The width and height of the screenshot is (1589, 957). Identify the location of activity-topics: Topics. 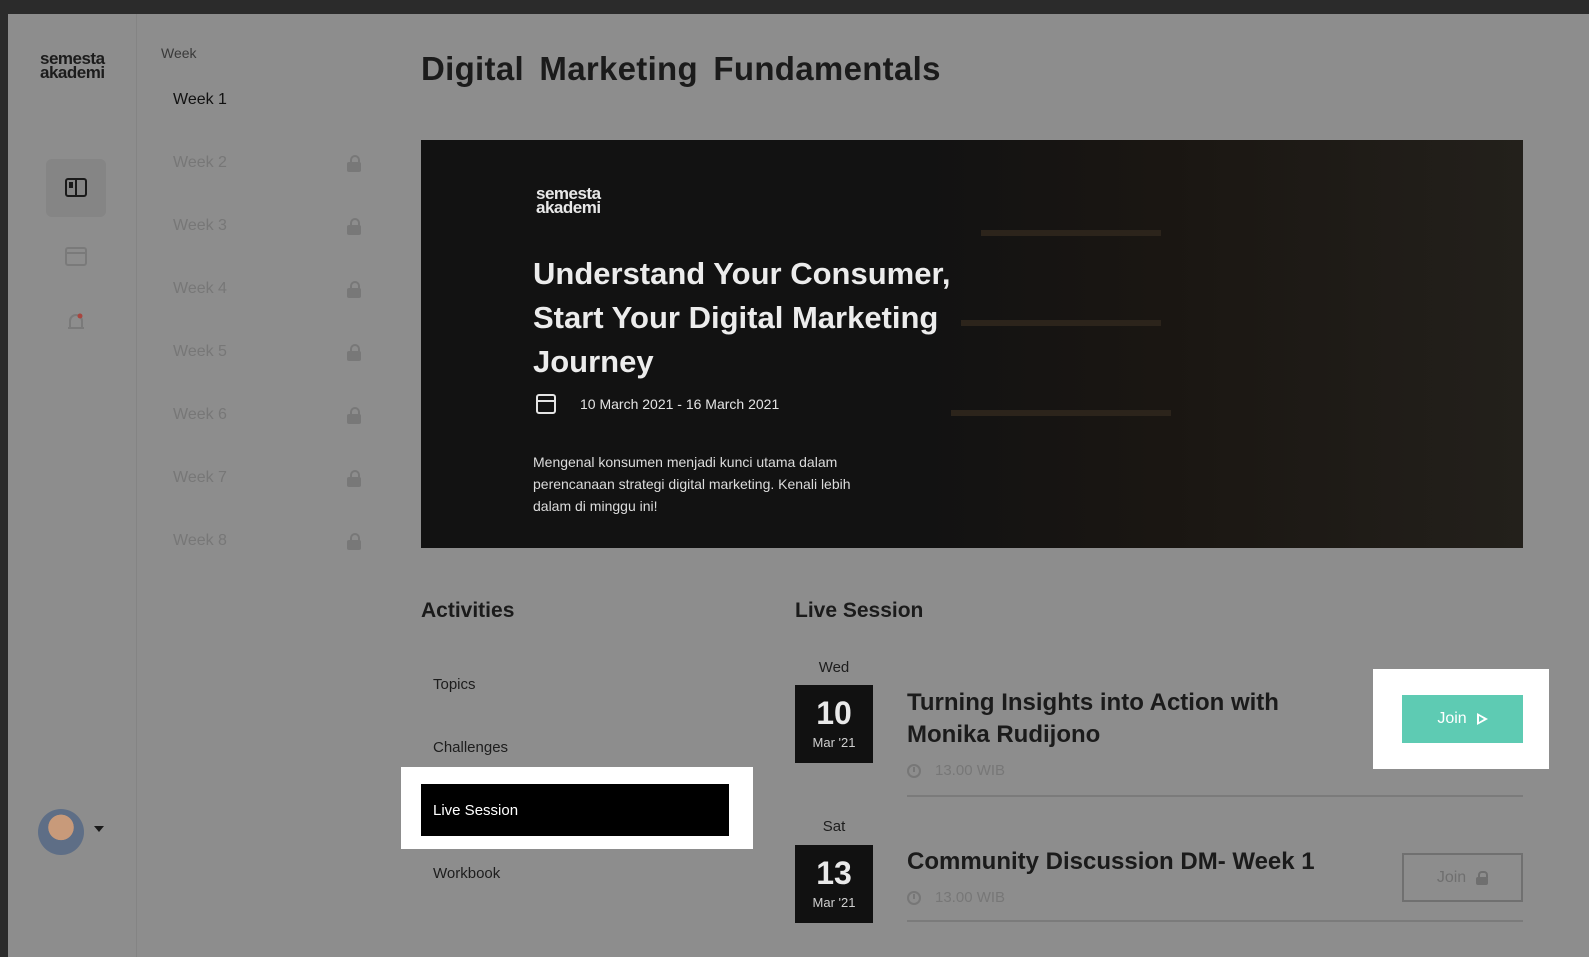
(575, 684).